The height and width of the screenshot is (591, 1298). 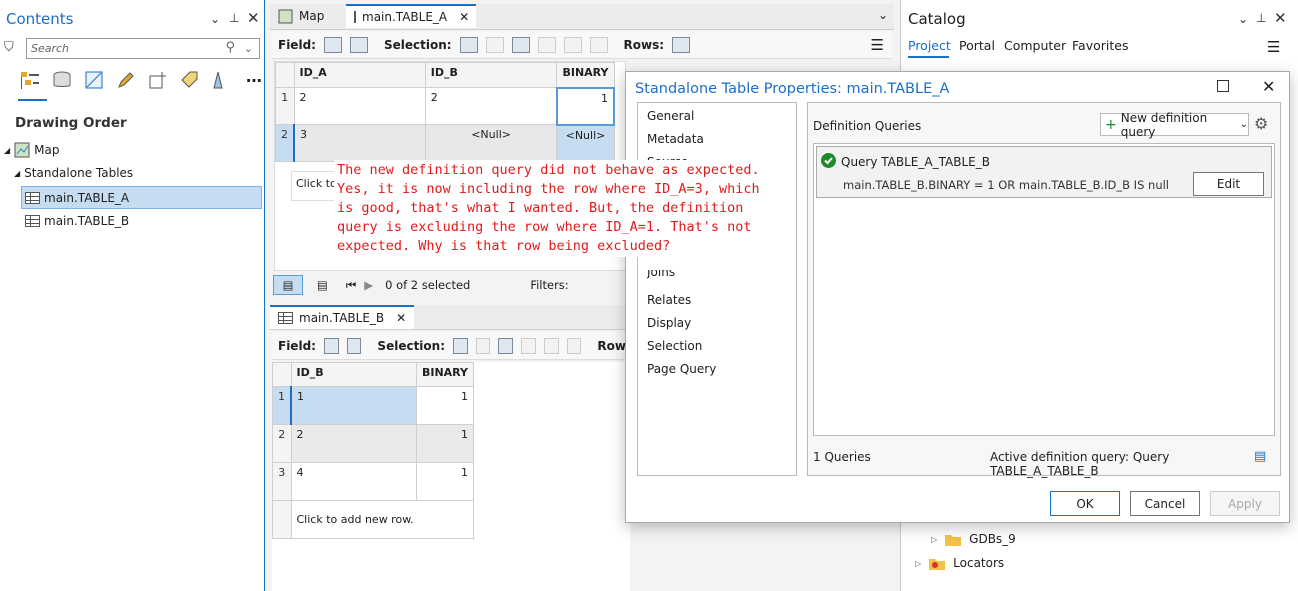 What do you see at coordinates (94, 80) in the screenshot?
I see `list-by-selection-icon` at bounding box center [94, 80].